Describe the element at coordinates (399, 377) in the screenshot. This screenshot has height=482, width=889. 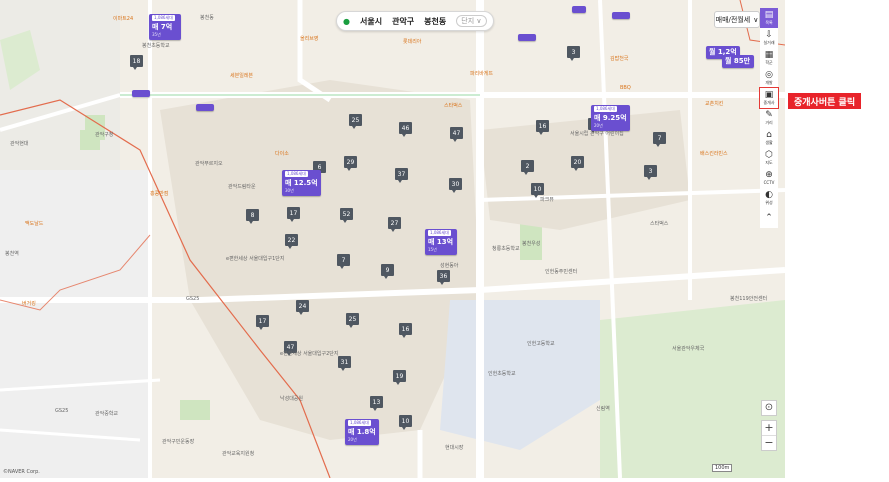
I see `building-marker: 19` at that location.